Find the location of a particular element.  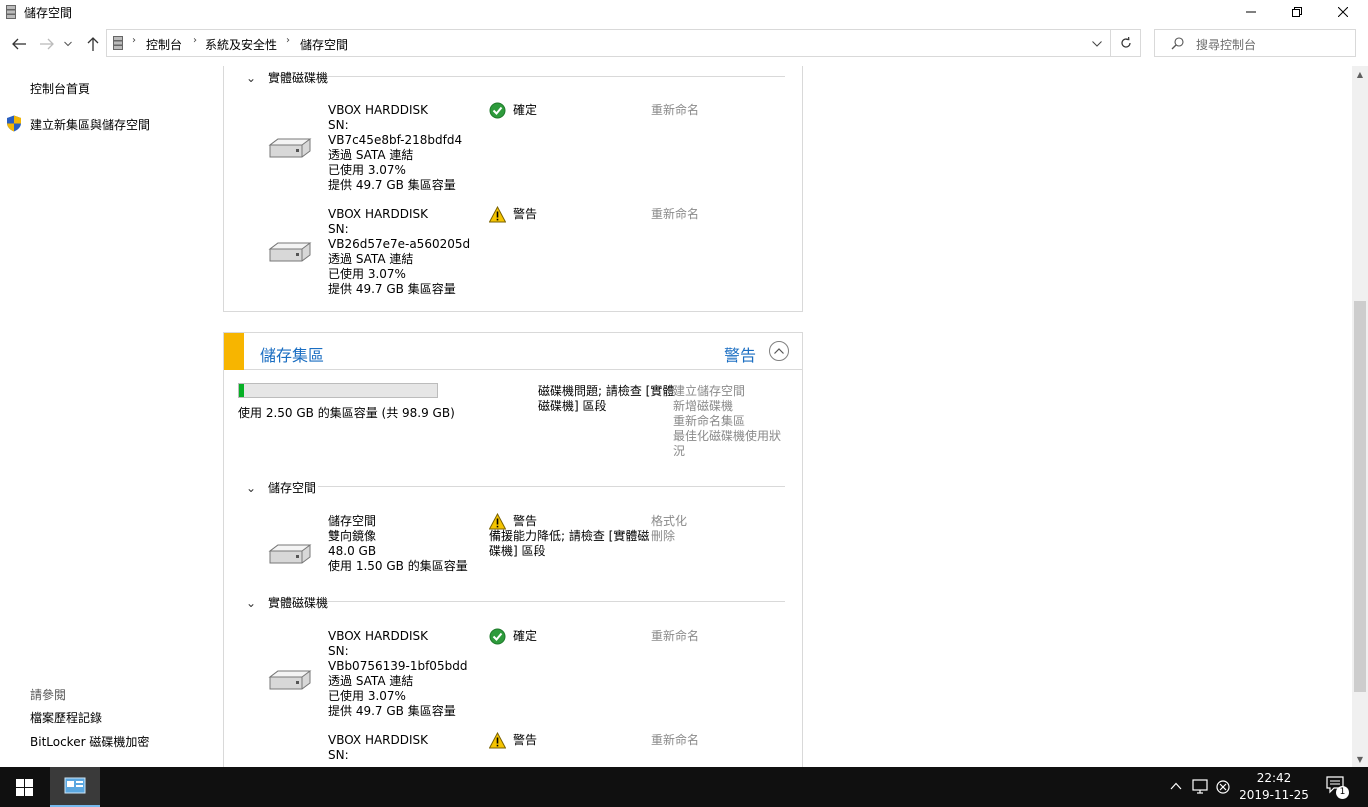

refresh-button is located at coordinates (1125, 43).